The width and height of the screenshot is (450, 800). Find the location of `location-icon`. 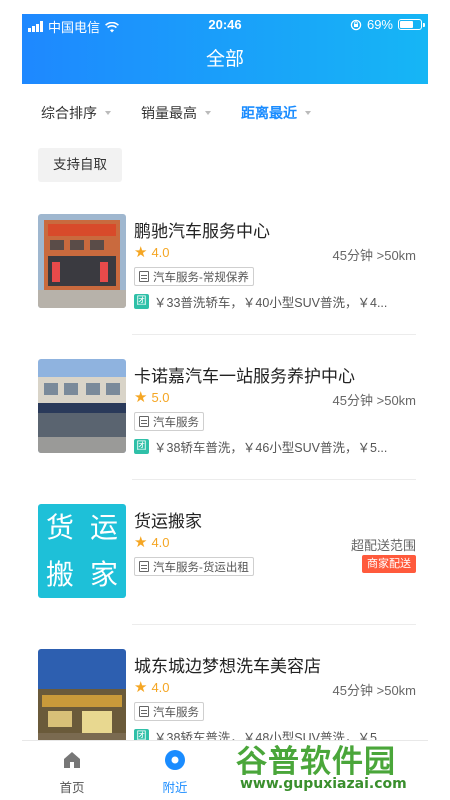

location-icon is located at coordinates (175, 760).